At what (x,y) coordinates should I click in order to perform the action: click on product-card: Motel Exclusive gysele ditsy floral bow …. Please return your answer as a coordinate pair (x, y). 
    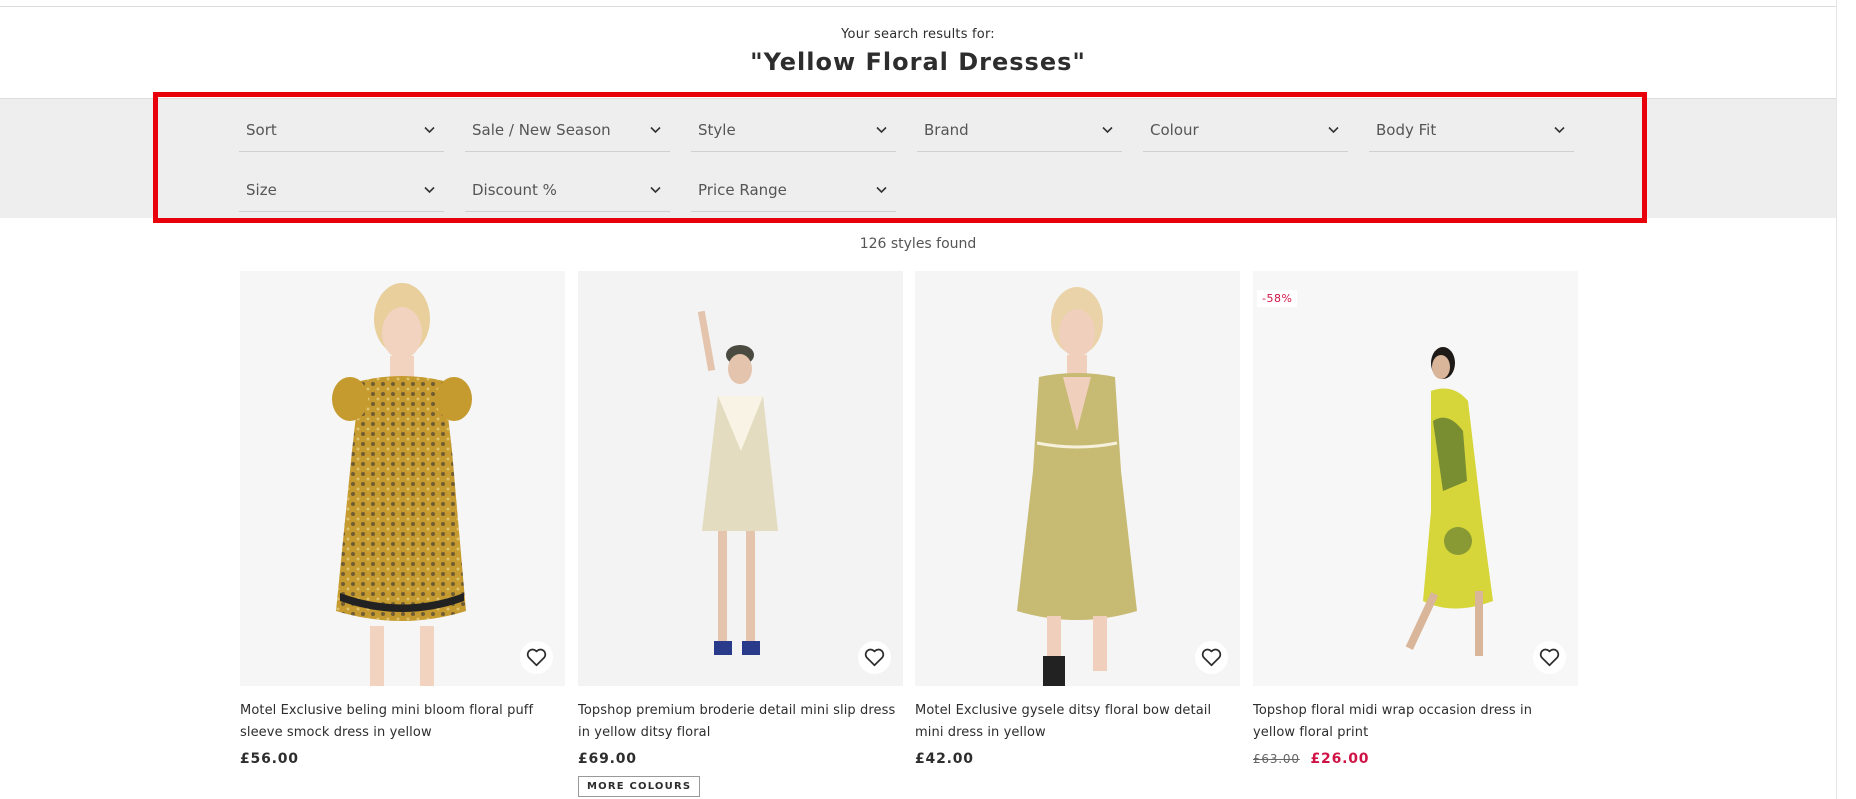
    Looking at the image, I should click on (1077, 519).